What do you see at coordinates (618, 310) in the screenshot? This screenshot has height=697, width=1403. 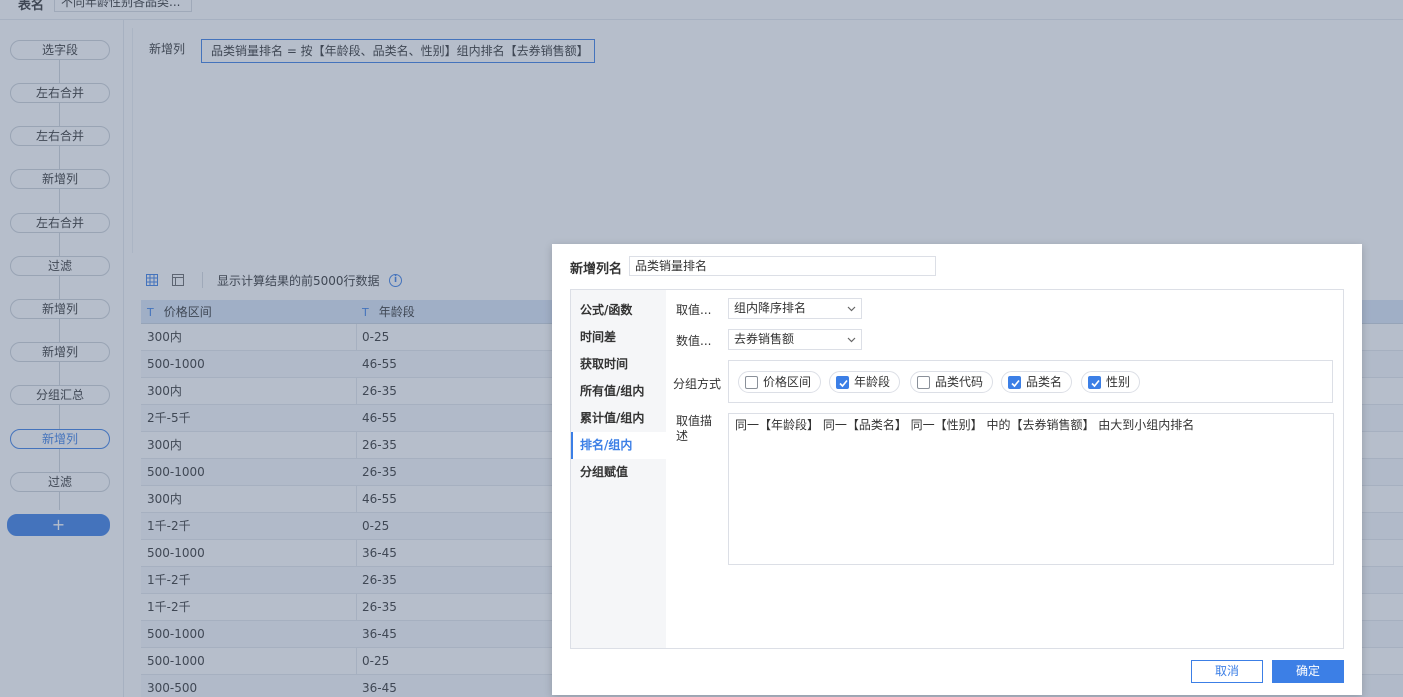 I see `menu-item: 公式/函数` at bounding box center [618, 310].